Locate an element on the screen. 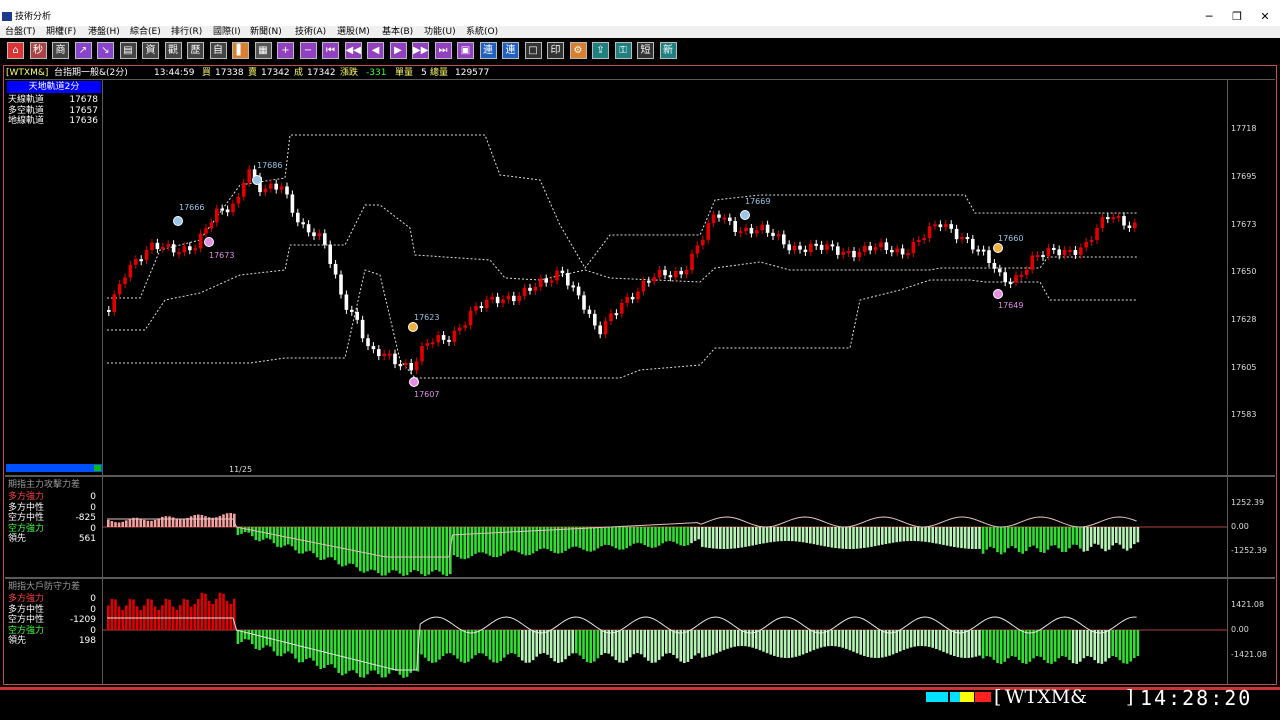 The image size is (1280, 720). status-yellow-block is located at coordinates (967, 697).